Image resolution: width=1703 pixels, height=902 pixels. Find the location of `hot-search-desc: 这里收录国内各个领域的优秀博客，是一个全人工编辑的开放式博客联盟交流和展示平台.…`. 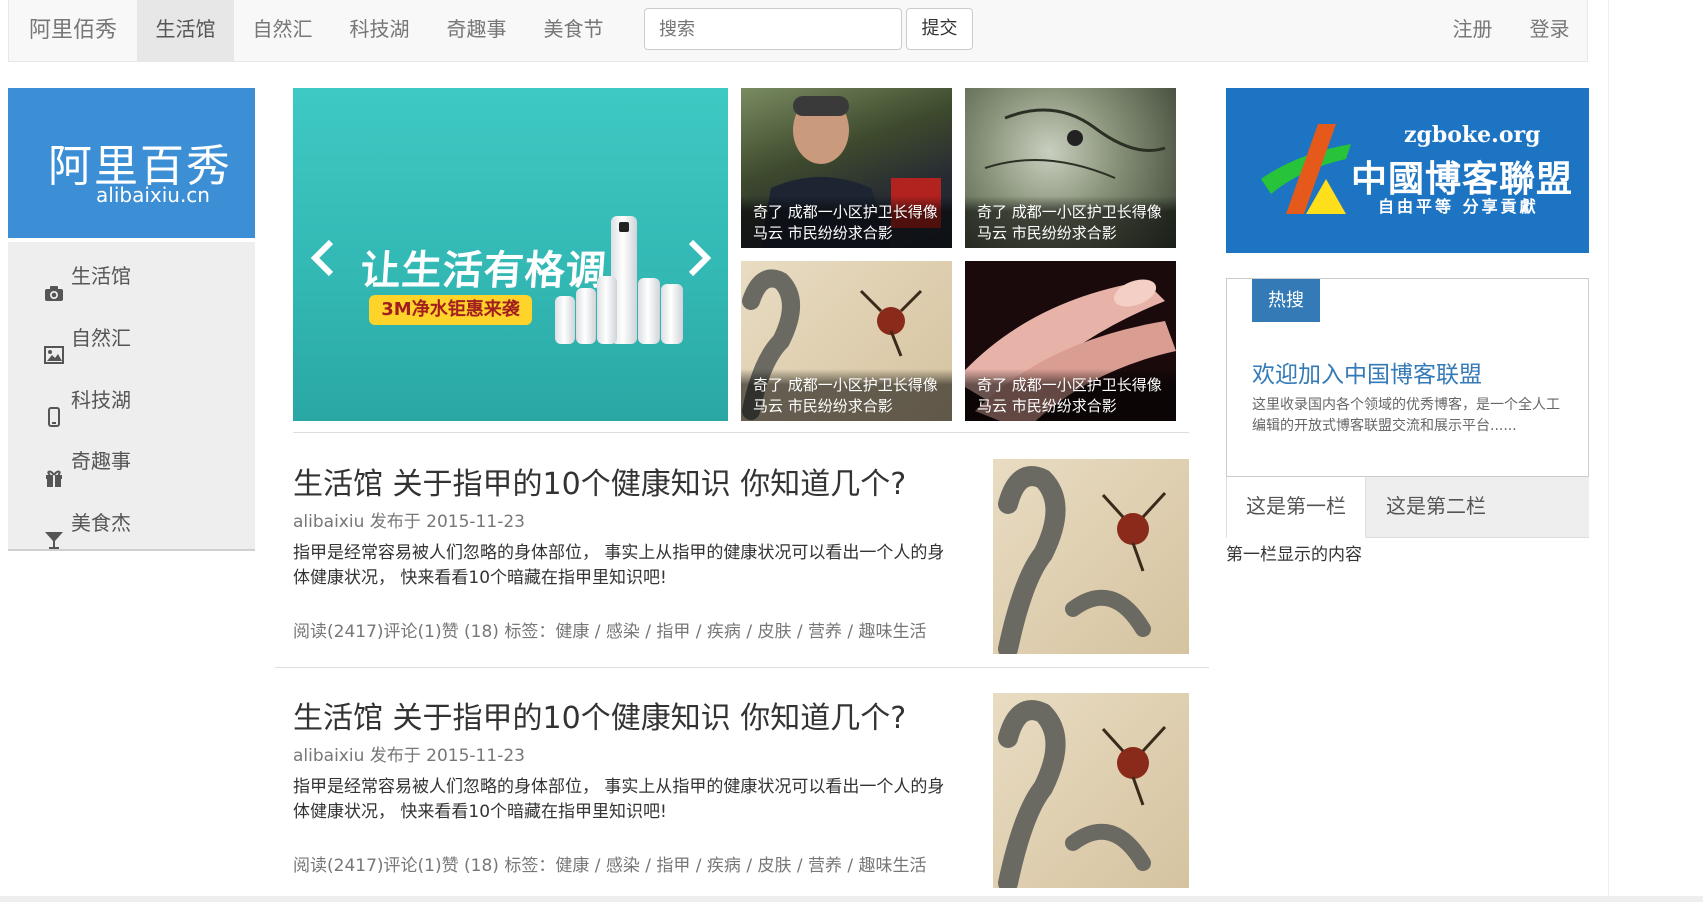

hot-search-desc: 这里收录国内各个领域的优秀博客，是一个全人工编辑的开放式博客联盟交流和展示平台.… is located at coordinates (1406, 415).